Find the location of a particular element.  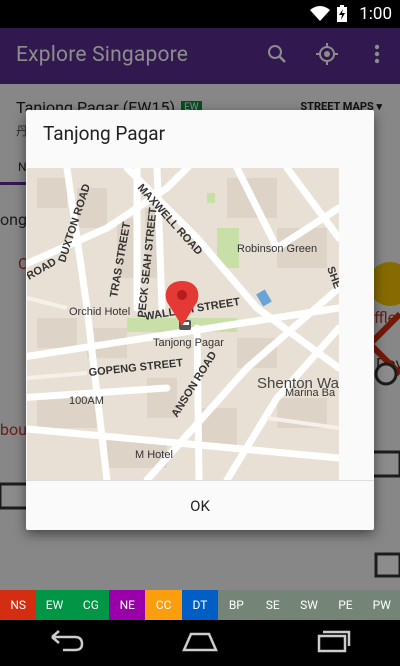

line-tab-bp: BP is located at coordinates (236, 605).